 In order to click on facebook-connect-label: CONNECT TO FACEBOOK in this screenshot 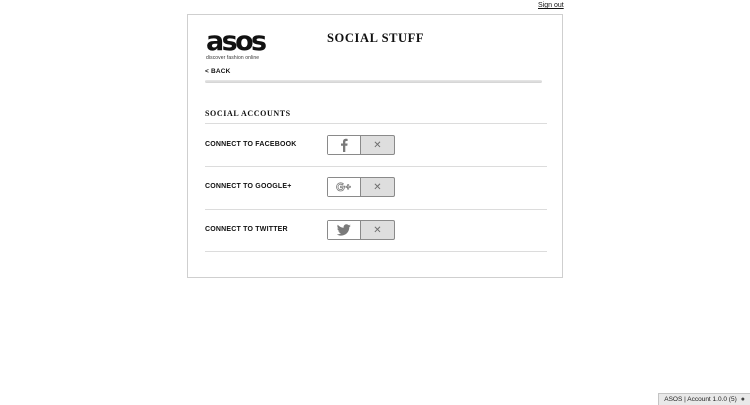, I will do `click(251, 144)`.